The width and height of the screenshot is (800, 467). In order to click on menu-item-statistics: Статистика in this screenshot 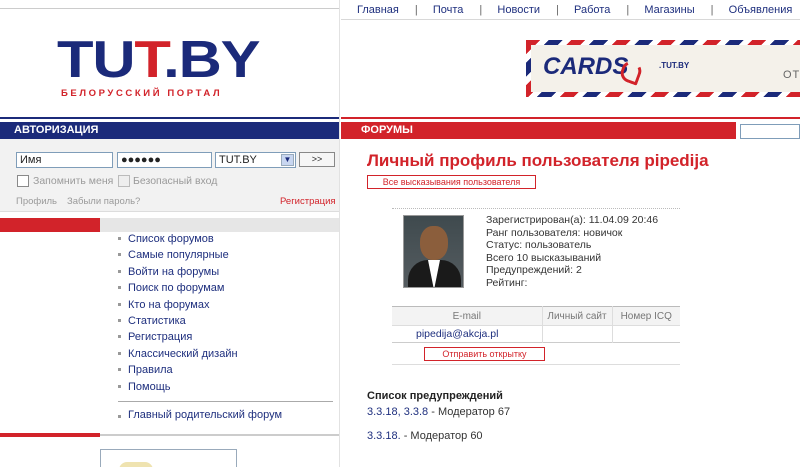, I will do `click(178, 321)`.